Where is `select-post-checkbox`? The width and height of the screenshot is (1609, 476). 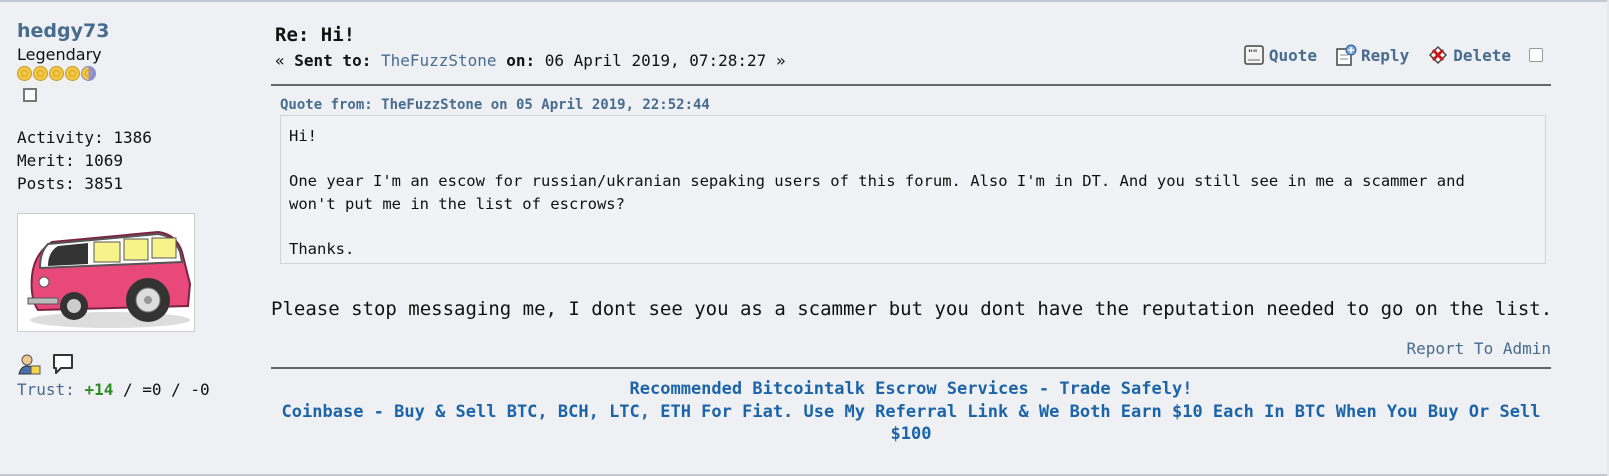 select-post-checkbox is located at coordinates (1536, 55).